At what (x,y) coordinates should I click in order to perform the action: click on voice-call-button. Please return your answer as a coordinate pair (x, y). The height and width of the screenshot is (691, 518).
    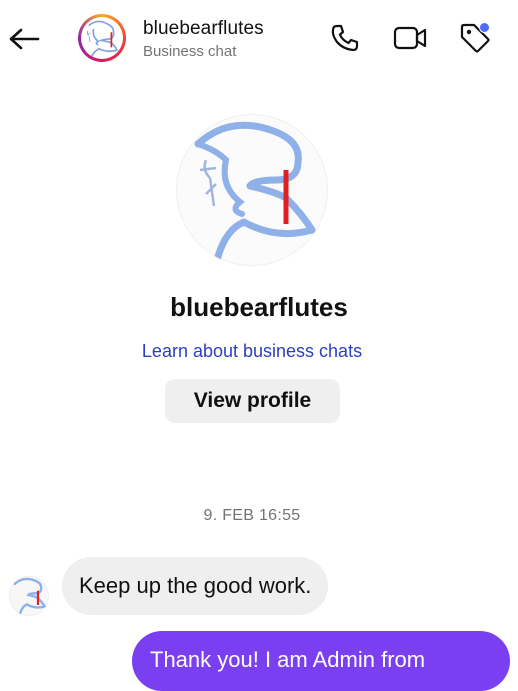
    Looking at the image, I should click on (345, 38).